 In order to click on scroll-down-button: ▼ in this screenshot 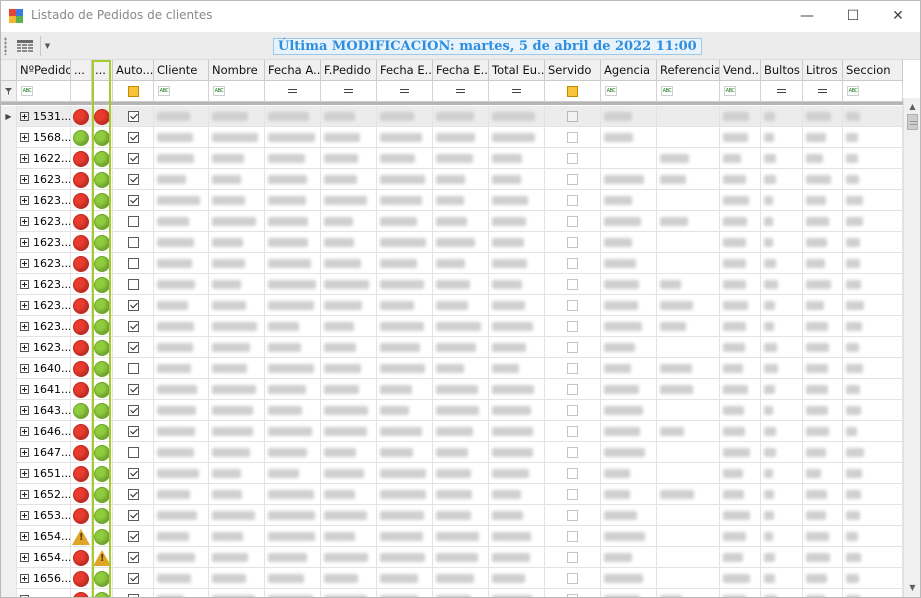, I will do `click(912, 587)`.